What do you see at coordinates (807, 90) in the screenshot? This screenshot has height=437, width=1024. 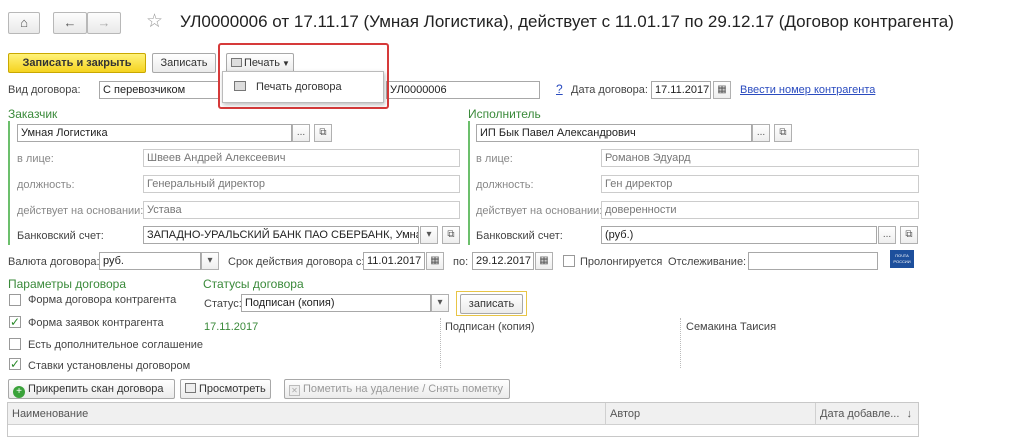 I see `enter-counterparty-number-link: Ввести номер контрагента` at bounding box center [807, 90].